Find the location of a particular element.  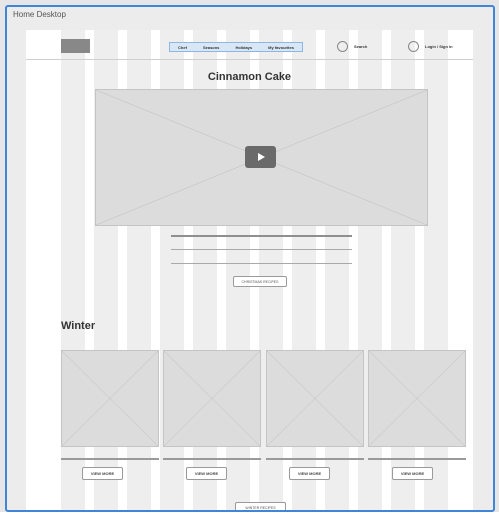

nav-item-favourites: My favourites is located at coordinates (281, 47).